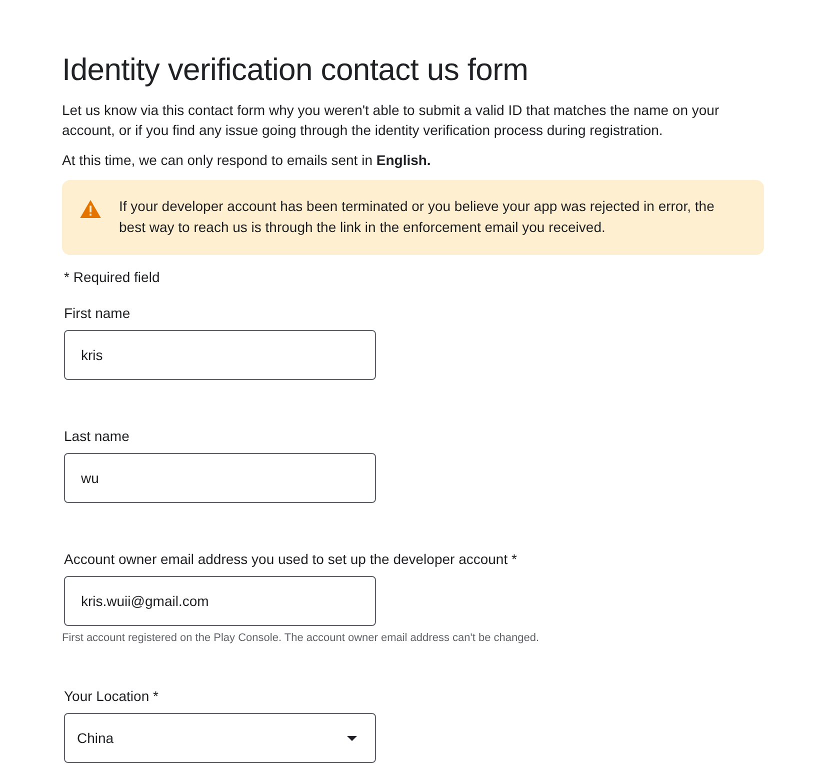 The width and height of the screenshot is (826, 780). Describe the element at coordinates (247, 160) in the screenshot. I see `language-note: At this time, we can only respond to emails sent in English.` at that location.